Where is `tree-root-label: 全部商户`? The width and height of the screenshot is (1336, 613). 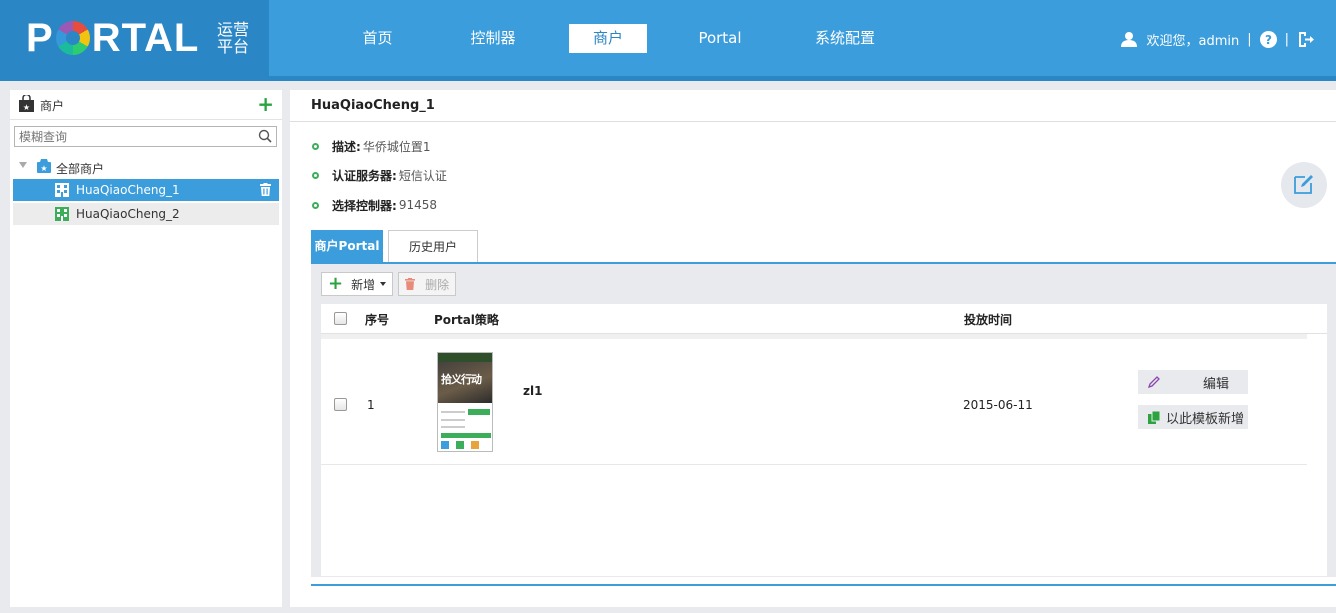 tree-root-label: 全部商户 is located at coordinates (80, 169).